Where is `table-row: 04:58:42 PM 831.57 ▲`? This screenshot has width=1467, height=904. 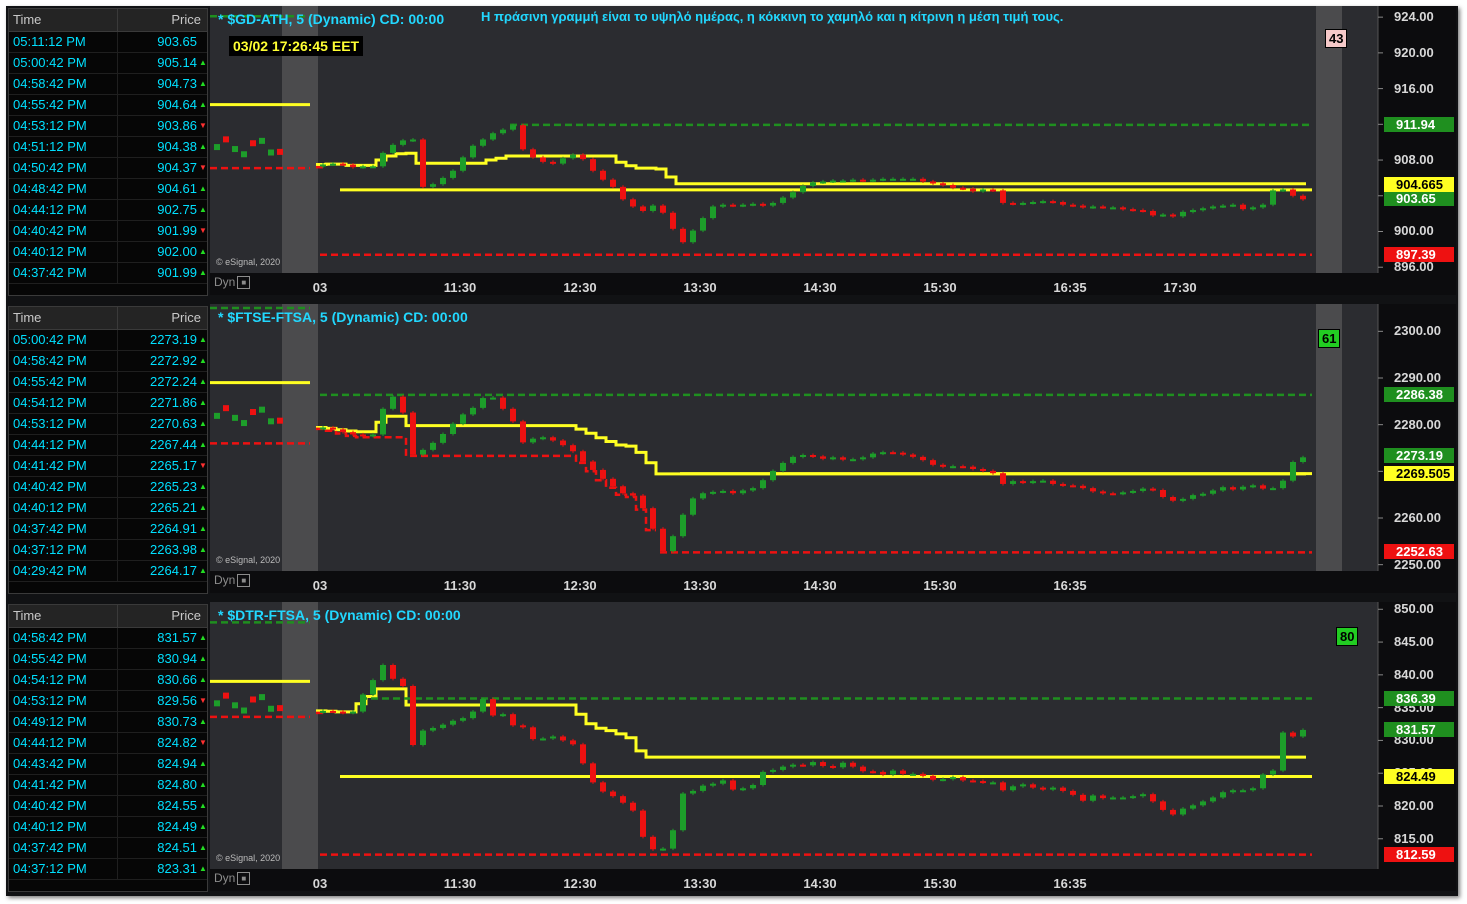
table-row: 04:58:42 PM 831.57 ▲ is located at coordinates (108, 638).